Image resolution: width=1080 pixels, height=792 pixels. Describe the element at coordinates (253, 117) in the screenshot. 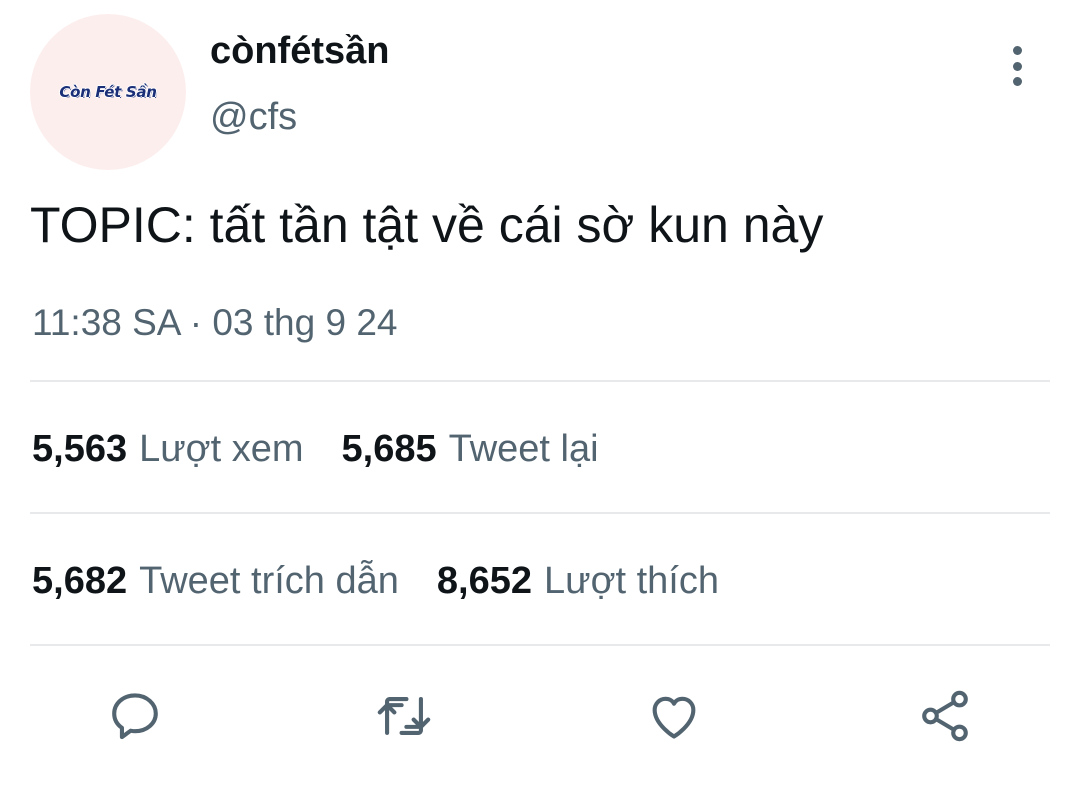

I see `author-handle: @cfs` at that location.